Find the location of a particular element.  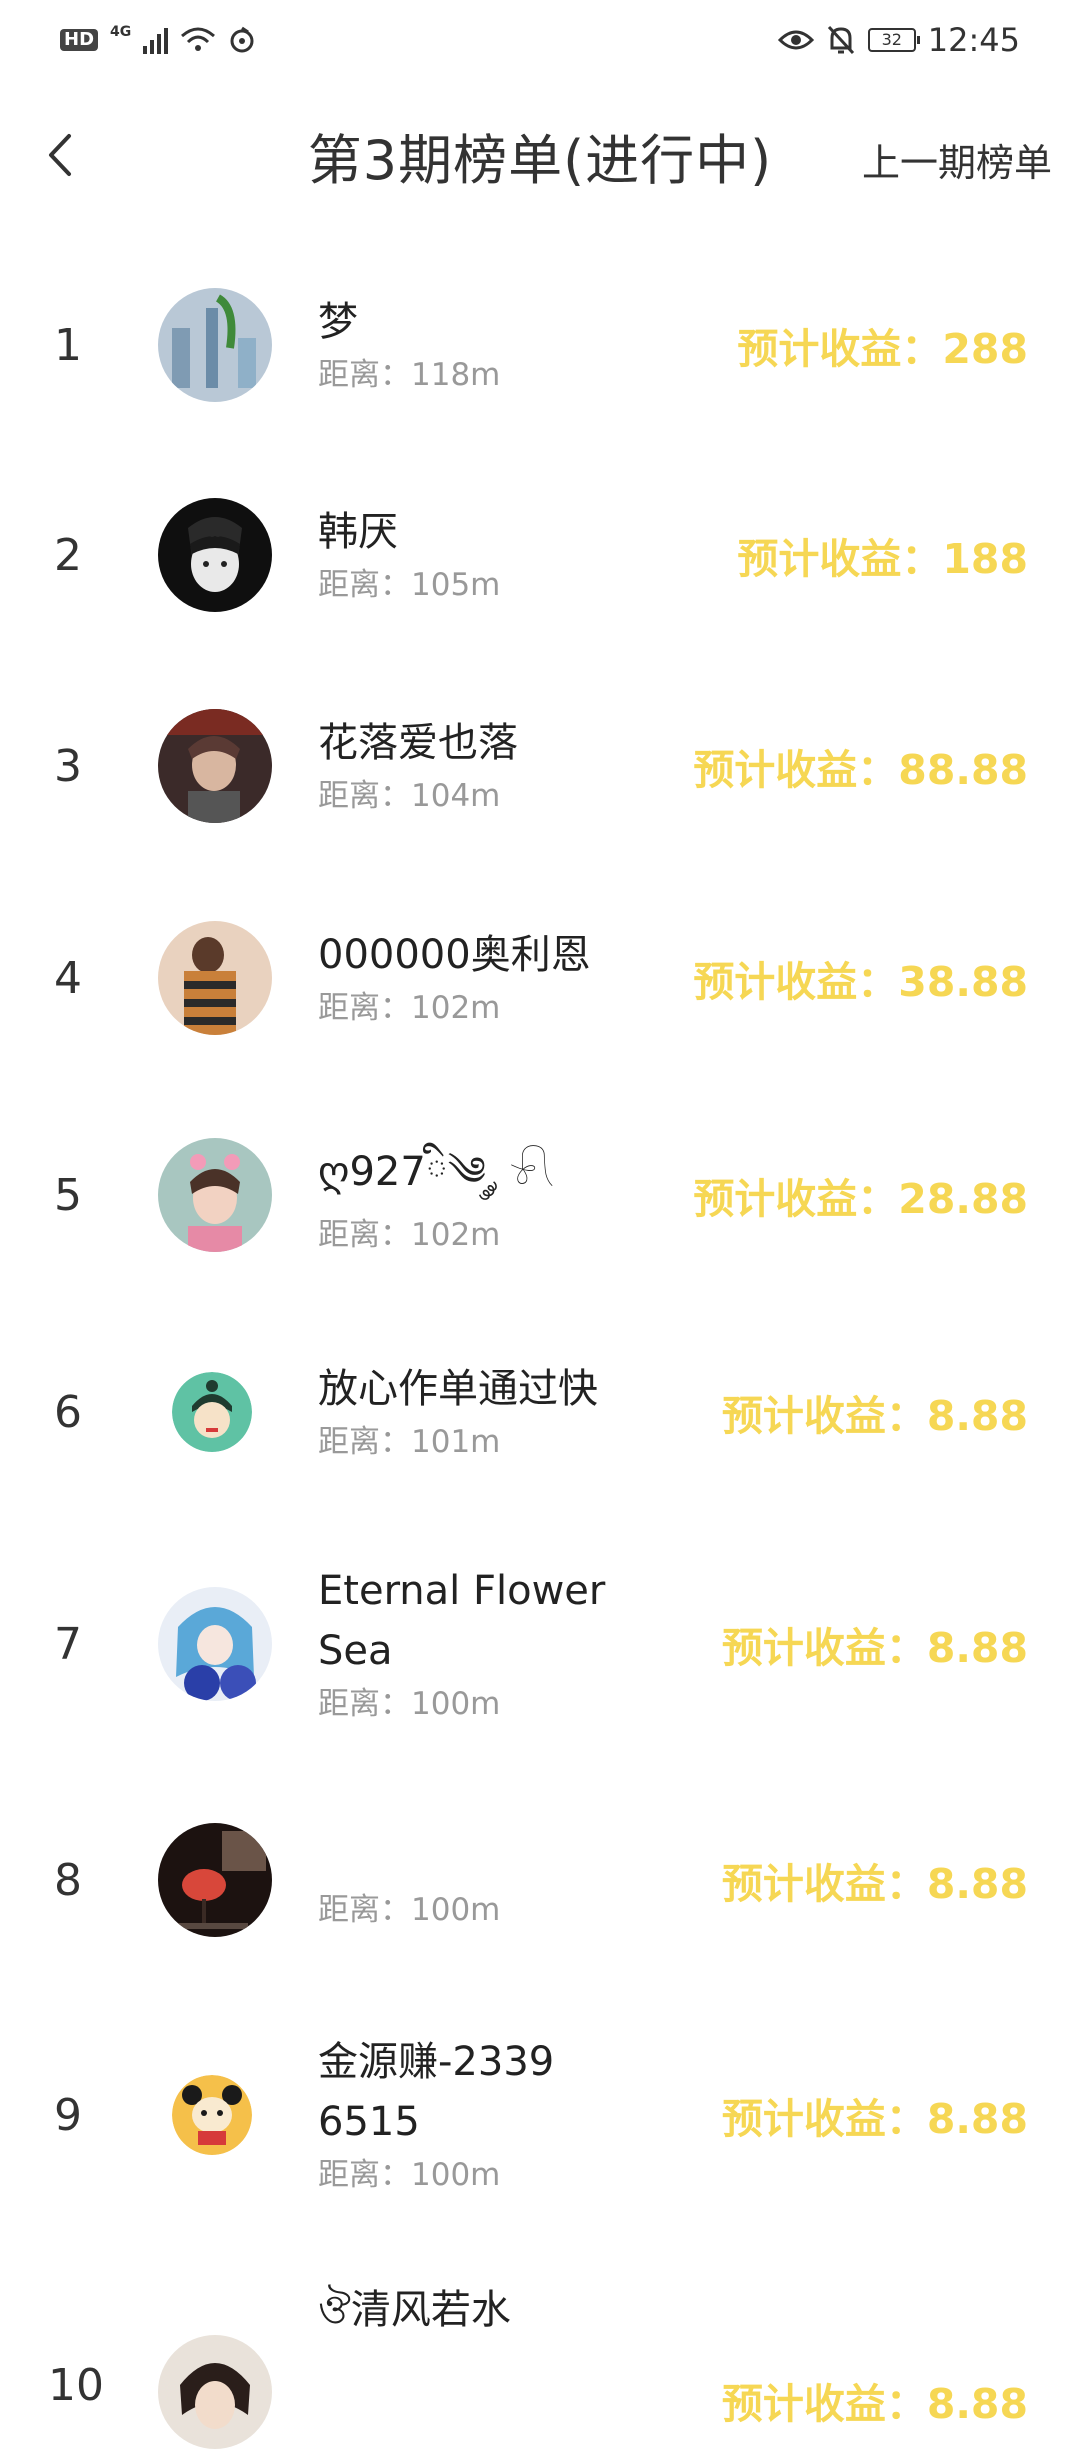

rank-row: 6 放心作单通过快 距离：101m 预计收益：8.88 is located at coordinates (540, 1412).